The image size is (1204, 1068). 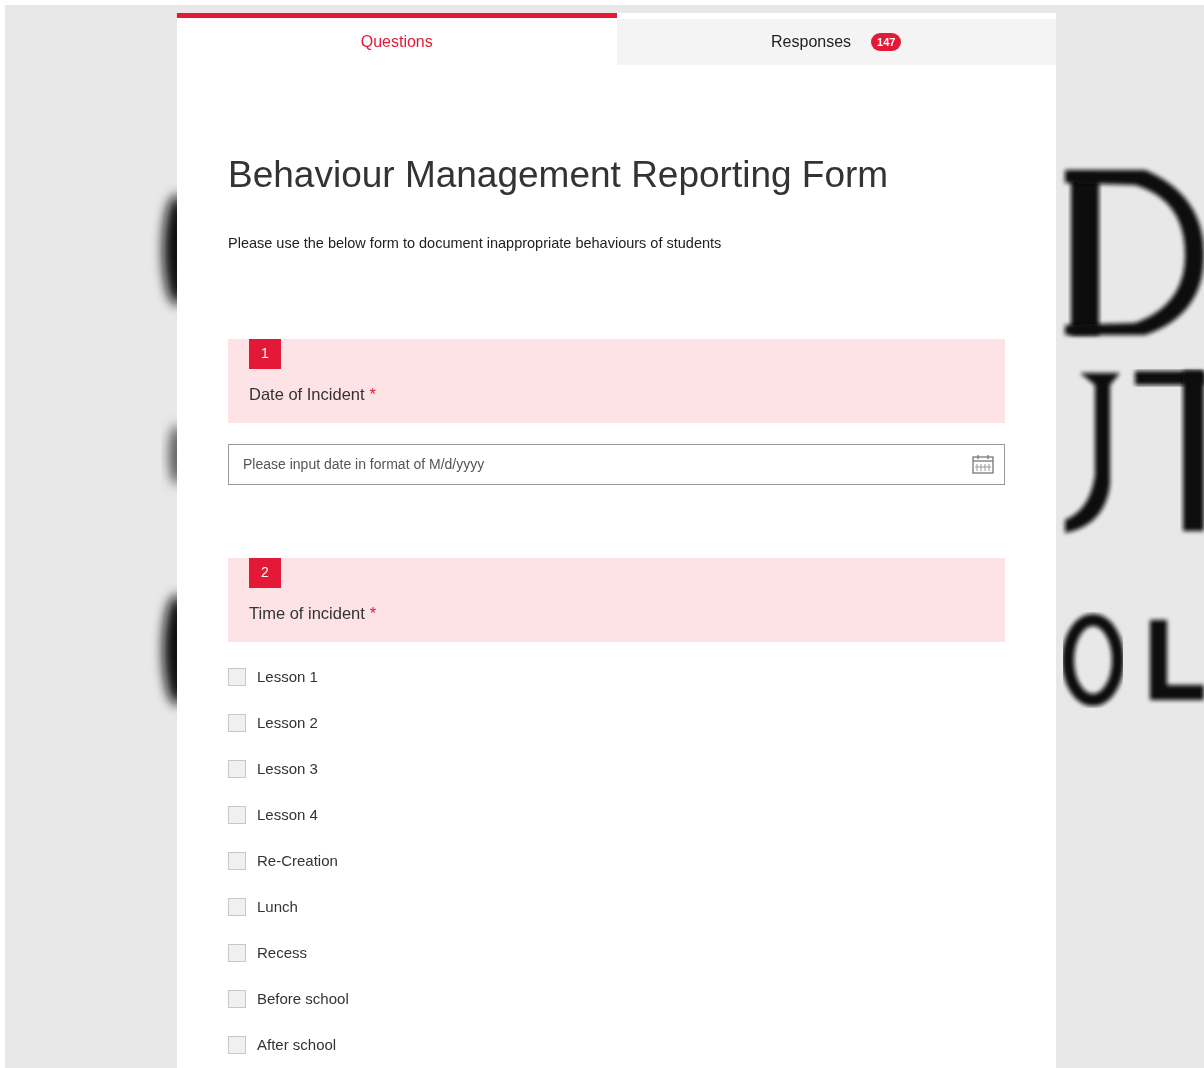 What do you see at coordinates (265, 353) in the screenshot?
I see `question-number: 1` at bounding box center [265, 353].